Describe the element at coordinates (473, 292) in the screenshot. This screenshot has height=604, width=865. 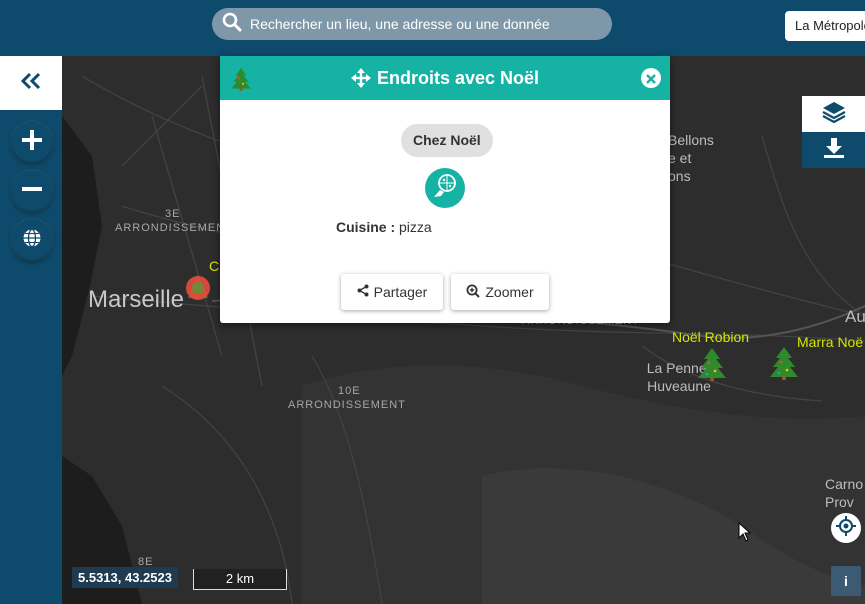
I see `zoom-in-icon` at that location.